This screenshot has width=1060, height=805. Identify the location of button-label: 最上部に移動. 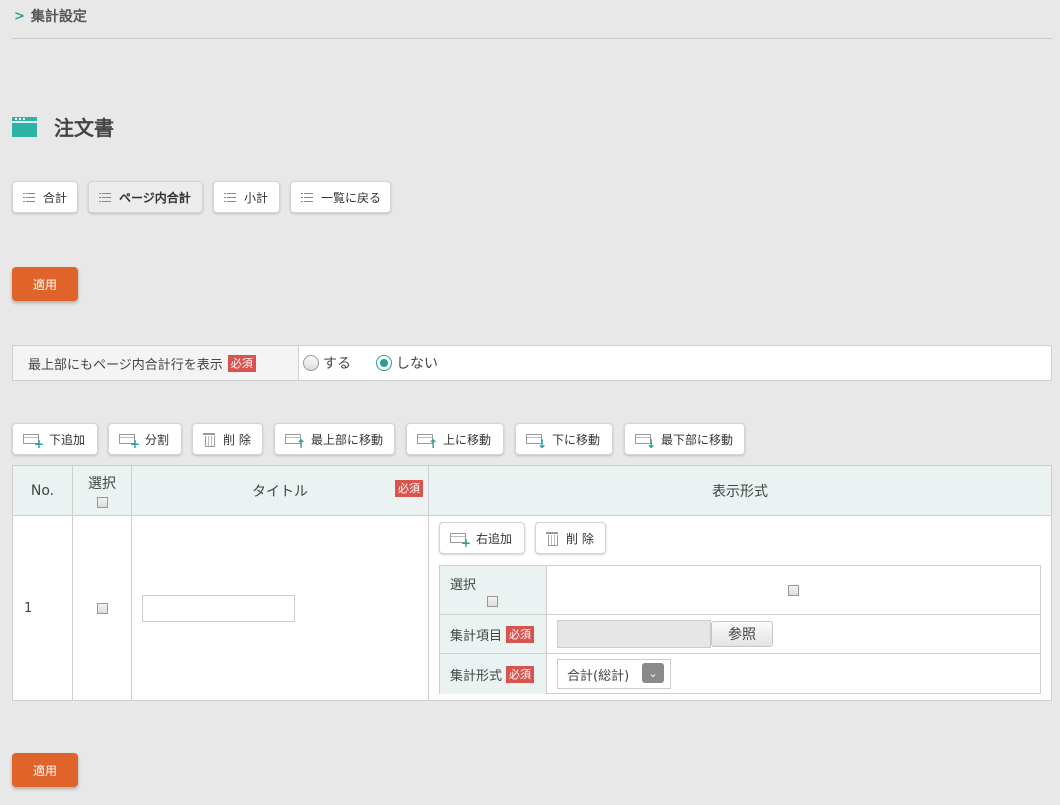
(347, 439).